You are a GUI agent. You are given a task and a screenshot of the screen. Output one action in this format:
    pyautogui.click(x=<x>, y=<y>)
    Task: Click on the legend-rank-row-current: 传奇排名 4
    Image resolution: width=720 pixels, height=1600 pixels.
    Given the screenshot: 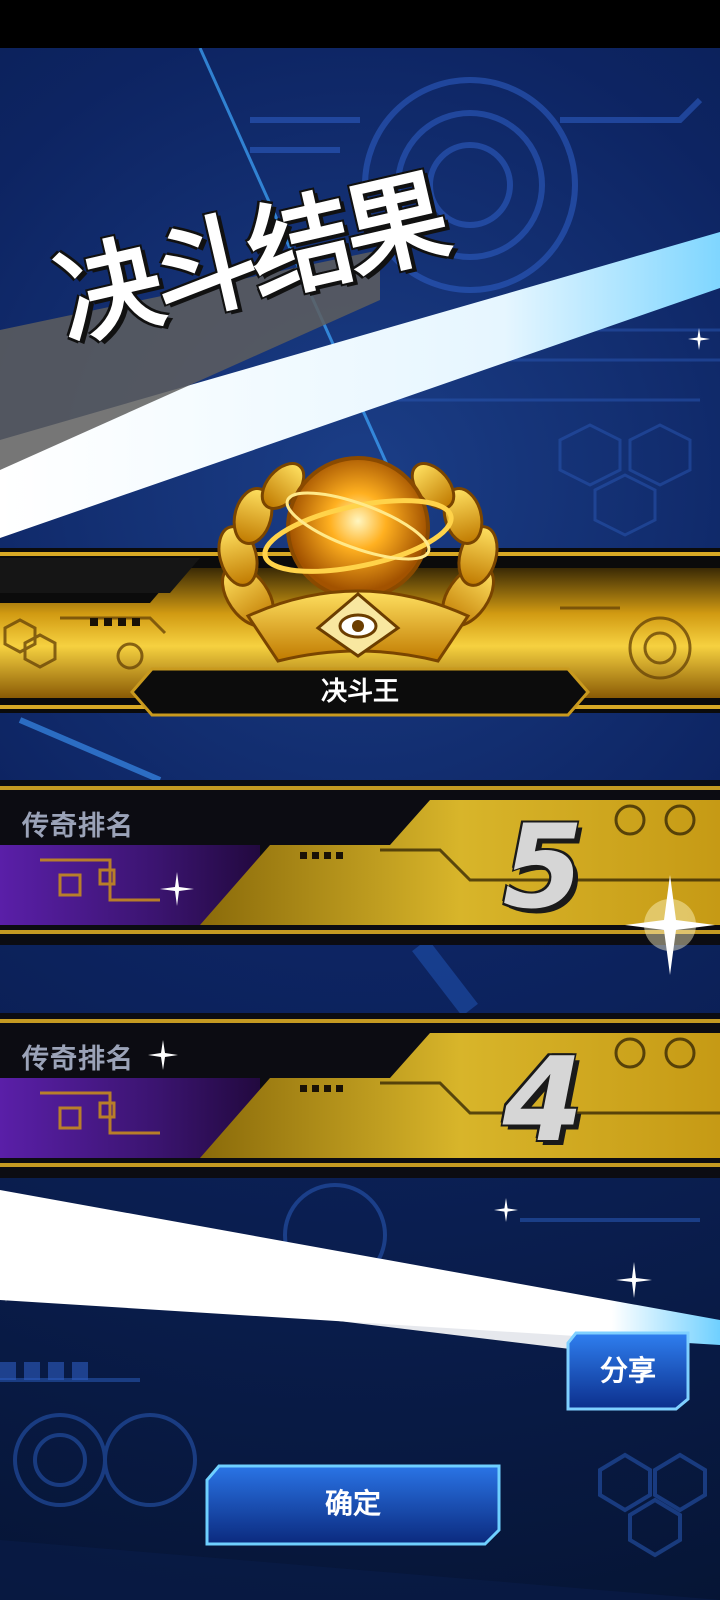 What is the action you would take?
    pyautogui.click(x=360, y=1095)
    